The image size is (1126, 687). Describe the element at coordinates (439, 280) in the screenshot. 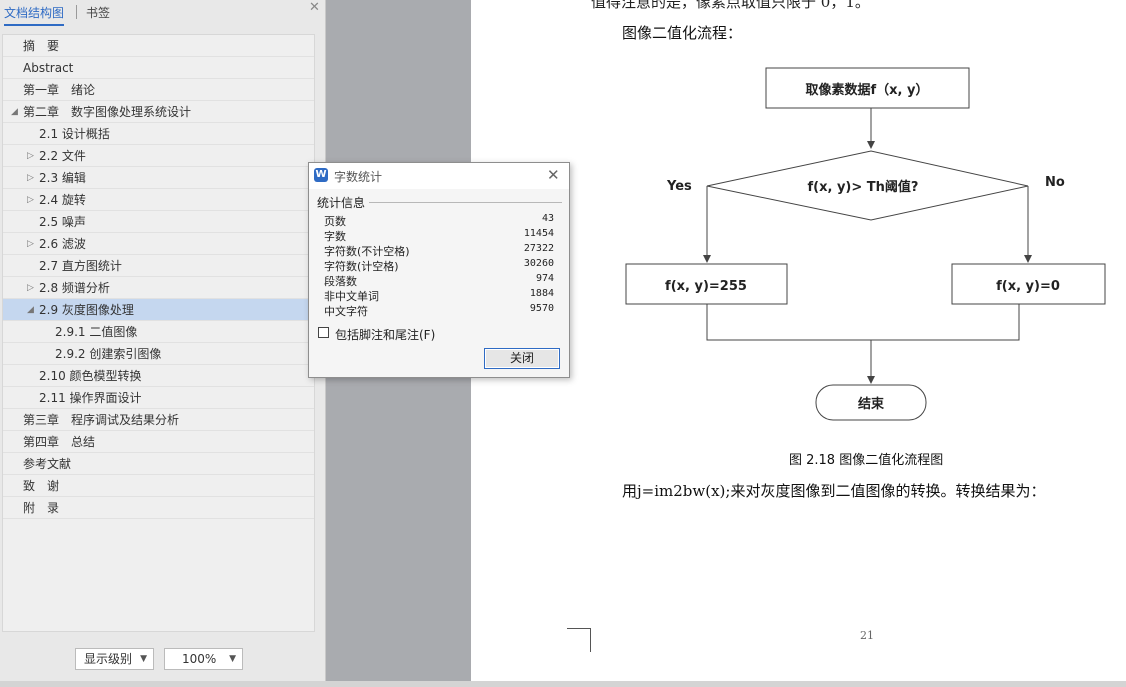

I see `statistic-row: 段落数 974` at that location.